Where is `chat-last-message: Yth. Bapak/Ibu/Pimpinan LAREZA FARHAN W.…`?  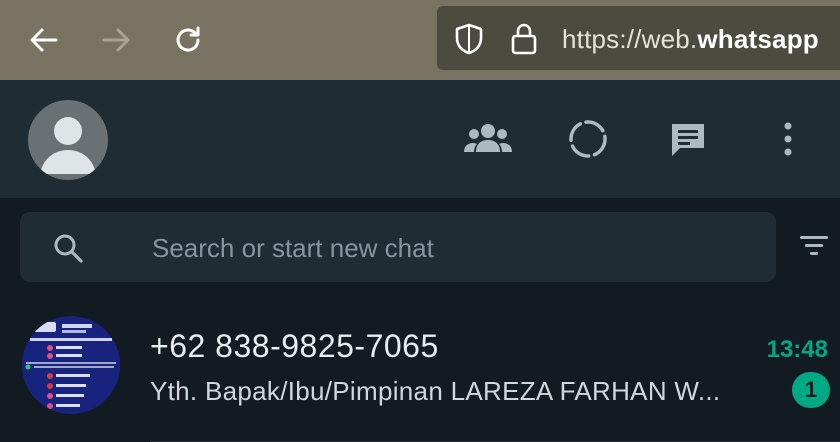
chat-last-message: Yth. Bapak/Ibu/Pimpinan LAREZA FARHAN W.… is located at coordinates (435, 391).